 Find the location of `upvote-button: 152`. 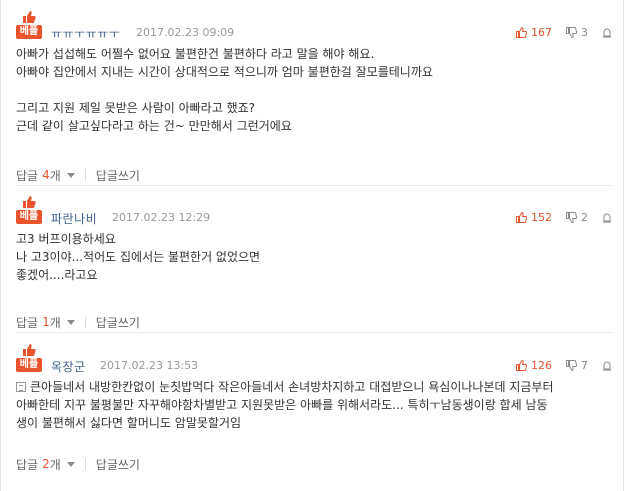

upvote-button: 152 is located at coordinates (534, 217).